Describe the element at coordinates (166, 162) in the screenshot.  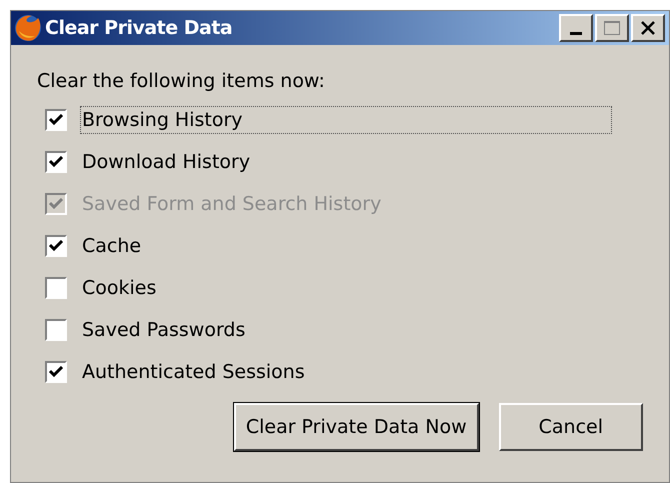
I see `checkbox-label: Download History` at that location.